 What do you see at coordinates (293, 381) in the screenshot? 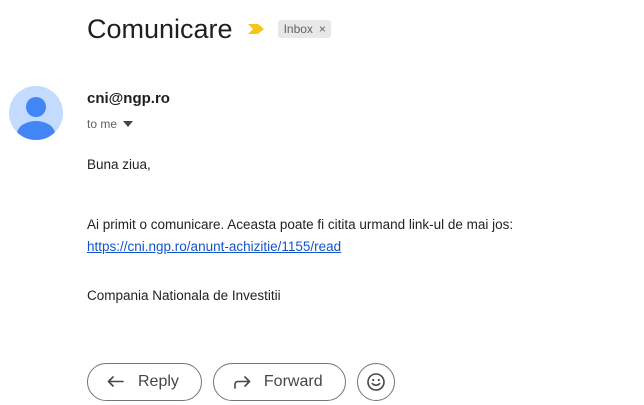
I see `forward-label: Forward` at bounding box center [293, 381].